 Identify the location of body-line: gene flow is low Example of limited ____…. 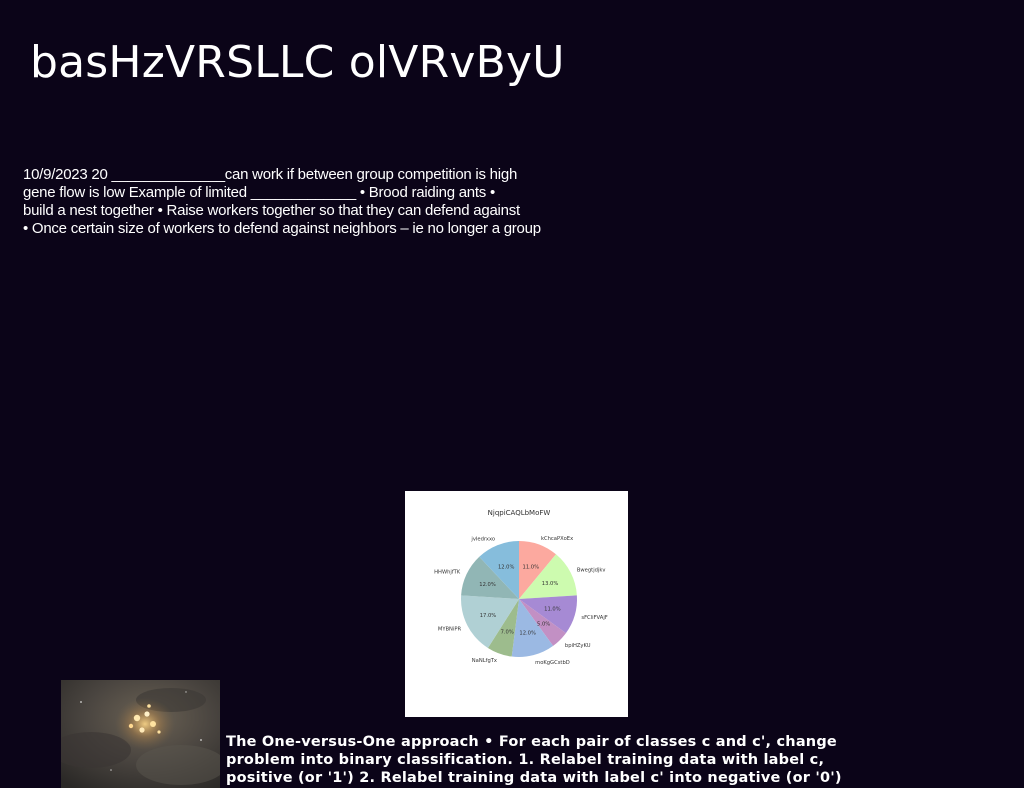
(259, 192).